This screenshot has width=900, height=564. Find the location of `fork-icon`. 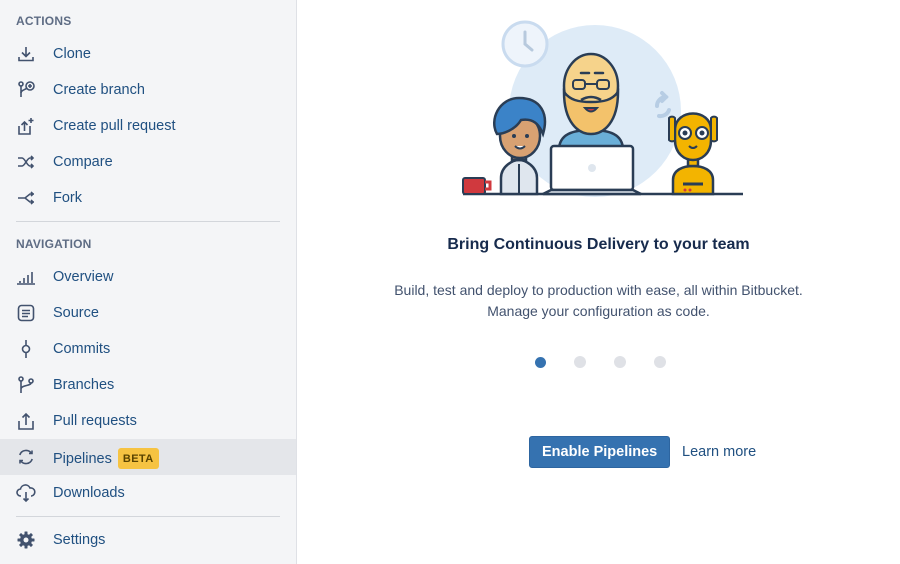

fork-icon is located at coordinates (26, 198).